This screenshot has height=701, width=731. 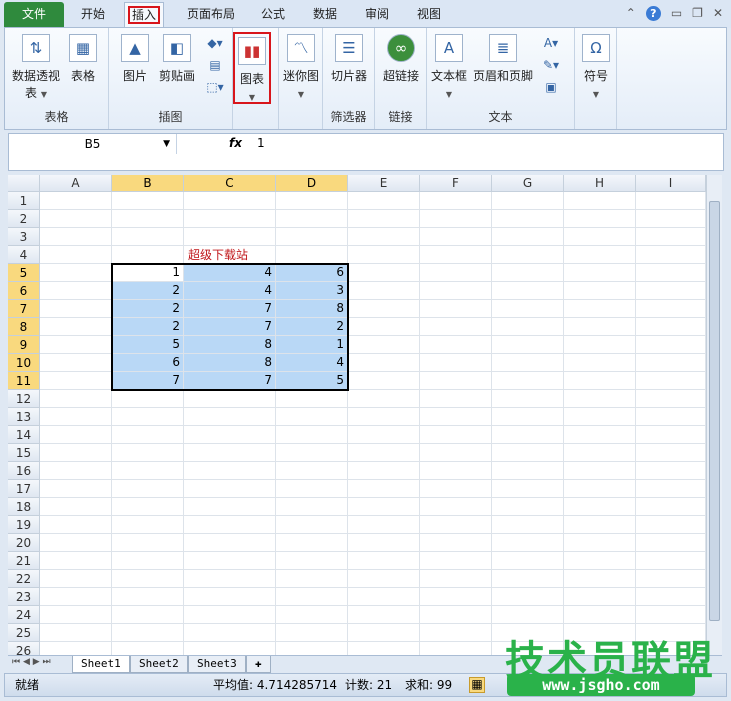 What do you see at coordinates (24, 507) in the screenshot?
I see `row-header: 18` at bounding box center [24, 507].